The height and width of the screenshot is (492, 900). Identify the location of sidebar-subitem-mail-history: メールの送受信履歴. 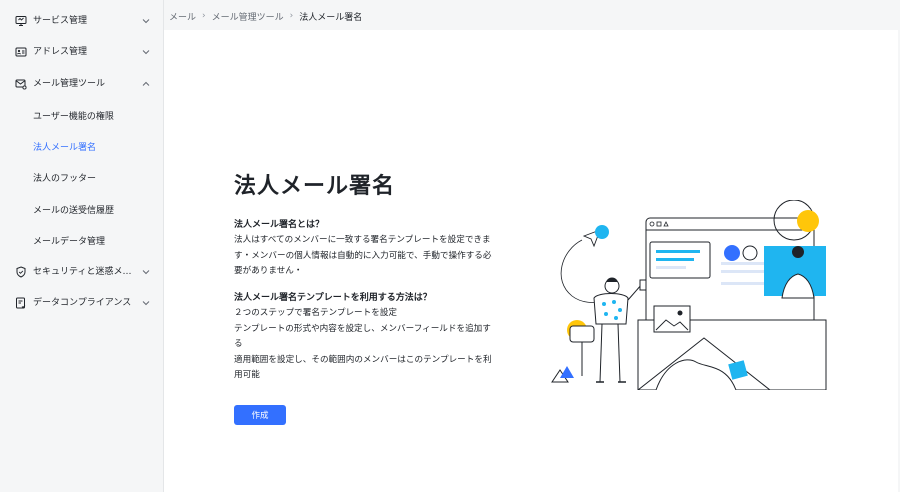
(82, 210).